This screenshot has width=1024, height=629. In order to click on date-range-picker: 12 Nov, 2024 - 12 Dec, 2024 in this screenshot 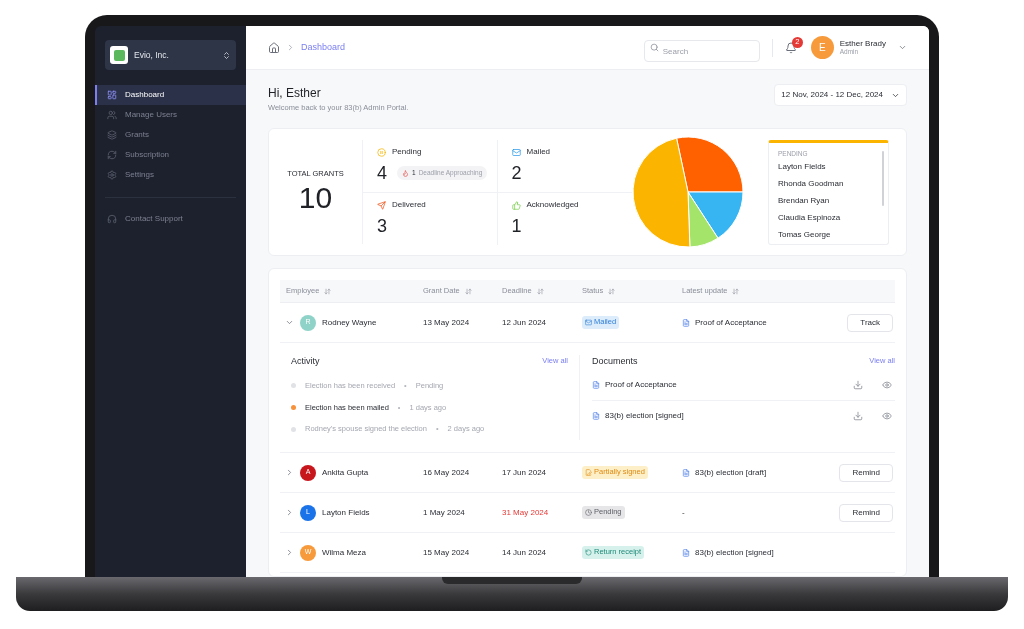, I will do `click(840, 95)`.